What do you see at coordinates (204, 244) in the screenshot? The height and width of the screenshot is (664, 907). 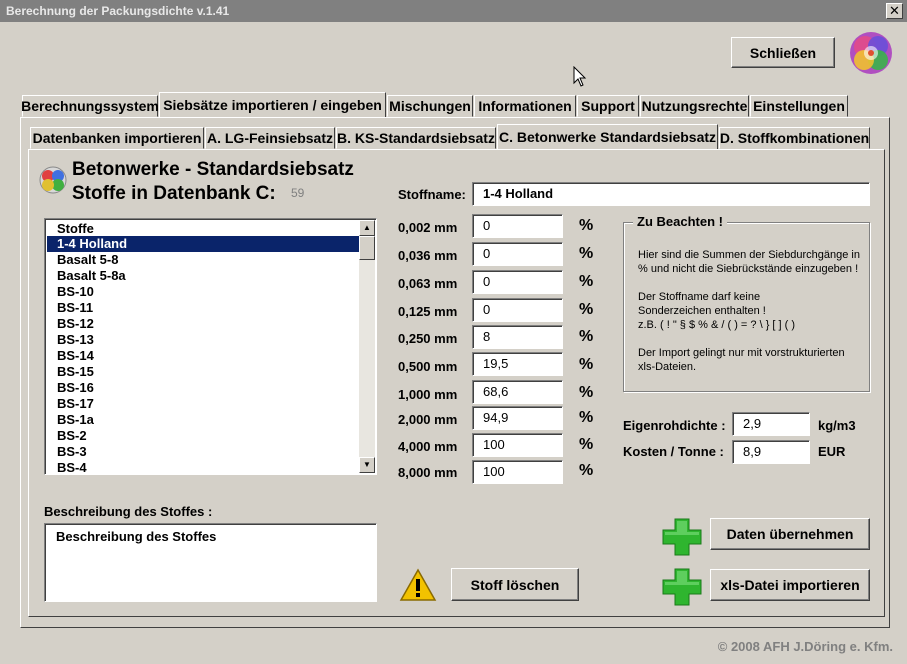 I see `list-item: 1-4 Holland` at bounding box center [204, 244].